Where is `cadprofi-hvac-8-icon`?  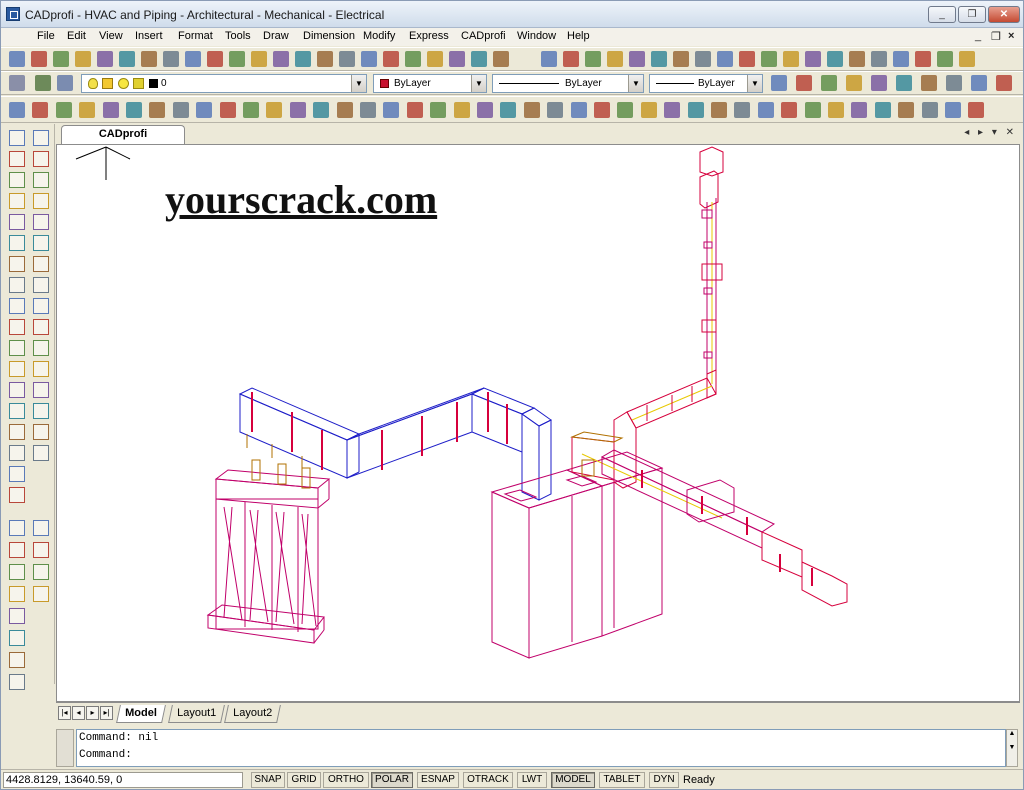
cadprofi-hvac-8-icon is located at coordinates (954, 83).